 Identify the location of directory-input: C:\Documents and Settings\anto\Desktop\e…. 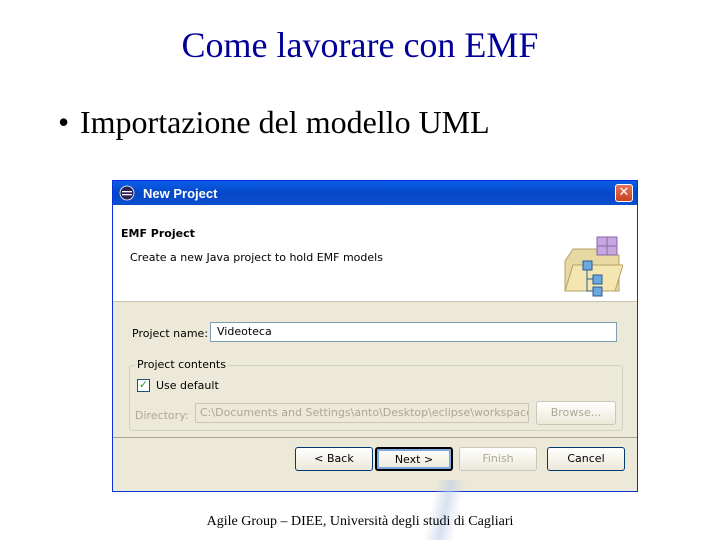
(362, 413).